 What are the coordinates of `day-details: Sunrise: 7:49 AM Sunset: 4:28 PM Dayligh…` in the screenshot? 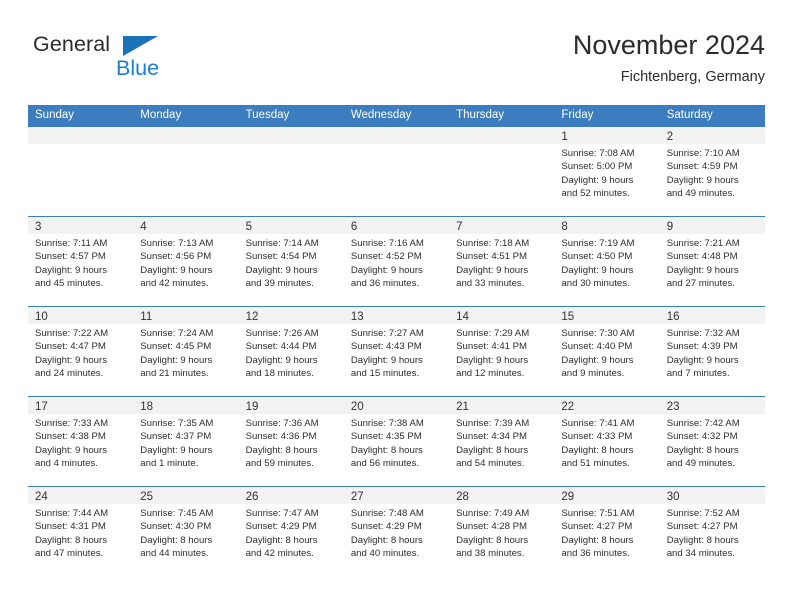 It's located at (501, 532).